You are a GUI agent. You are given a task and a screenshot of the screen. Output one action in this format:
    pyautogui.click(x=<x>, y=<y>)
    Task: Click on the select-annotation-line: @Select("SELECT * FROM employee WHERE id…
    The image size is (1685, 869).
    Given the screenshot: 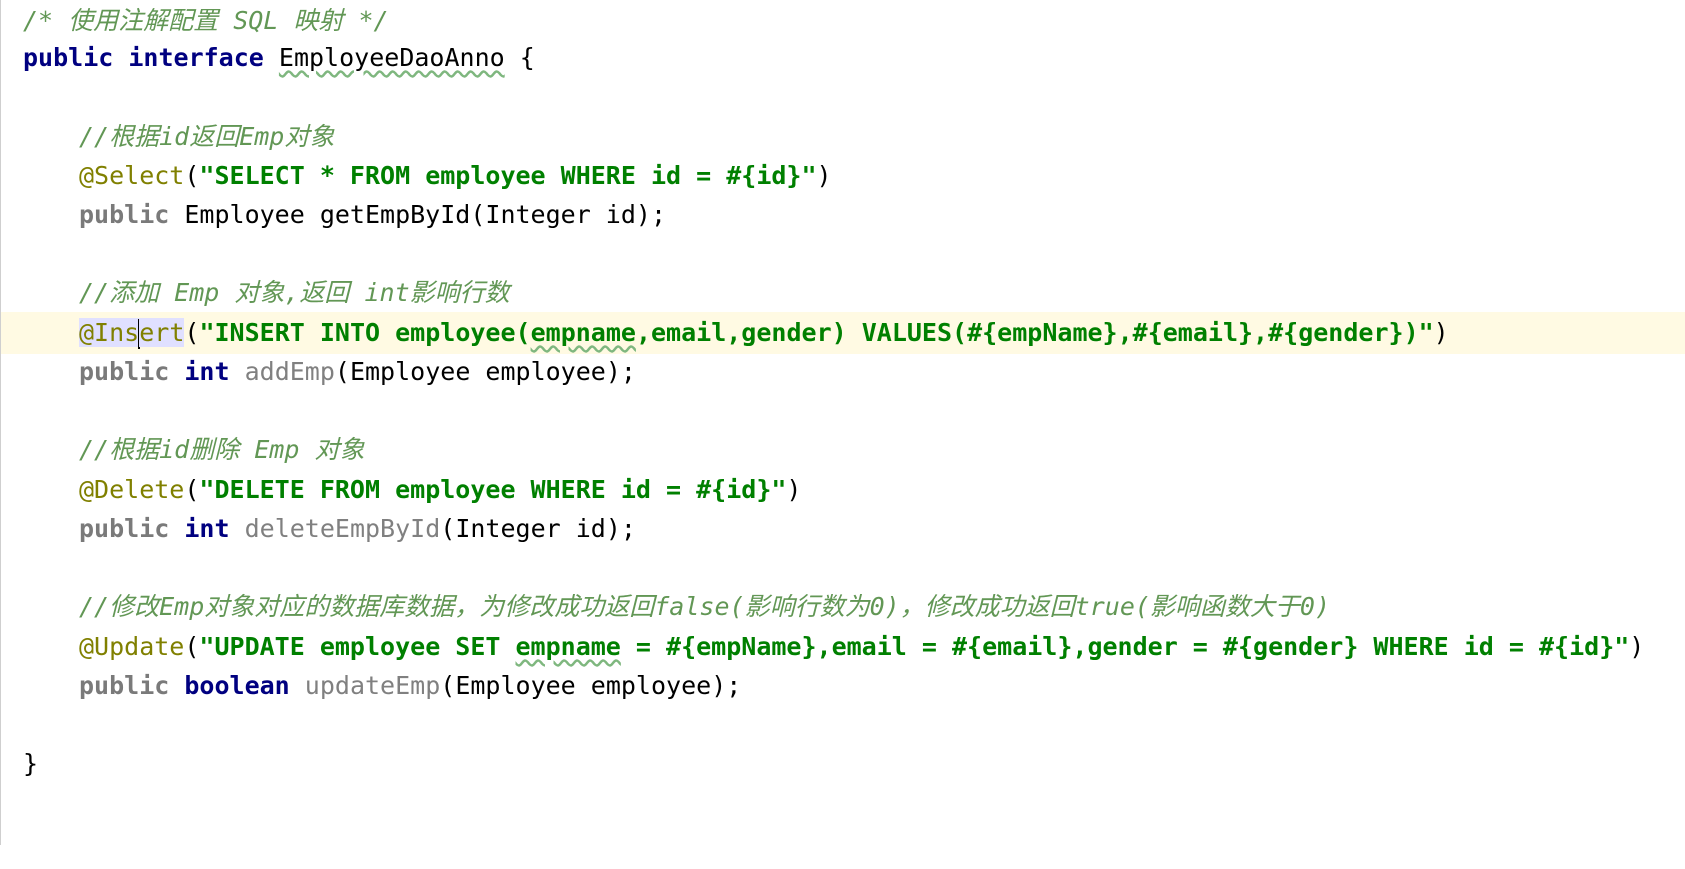 What is the action you would take?
    pyautogui.click(x=455, y=176)
    